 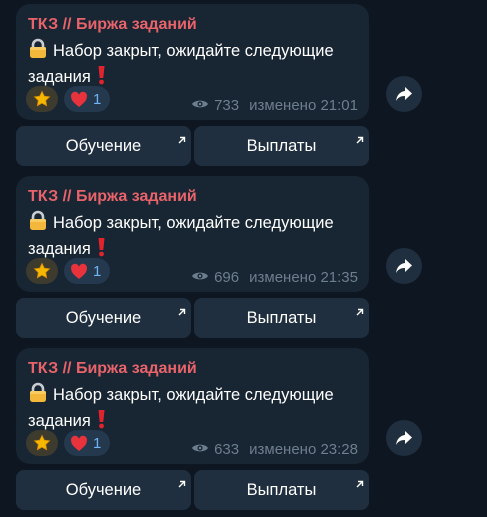 What do you see at coordinates (227, 449) in the screenshot?
I see `views-count: 633` at bounding box center [227, 449].